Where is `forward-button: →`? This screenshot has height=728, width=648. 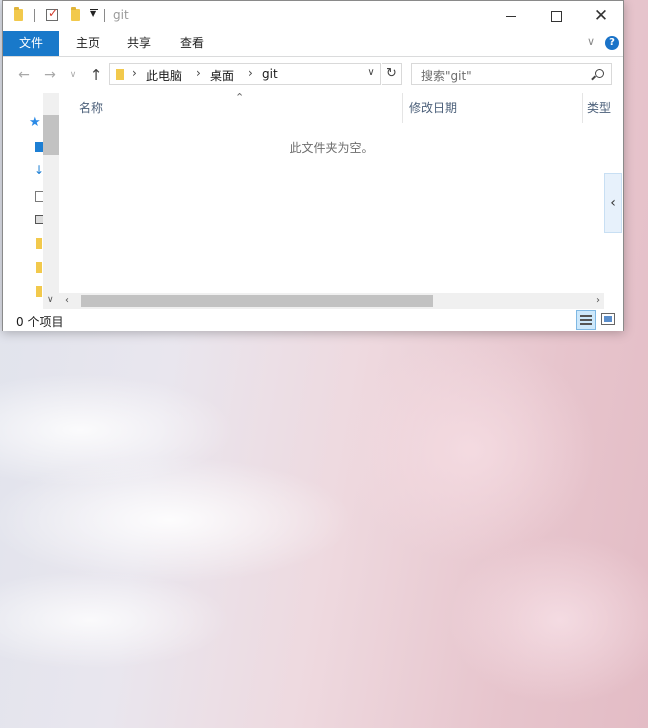
forward-button: → is located at coordinates (50, 75).